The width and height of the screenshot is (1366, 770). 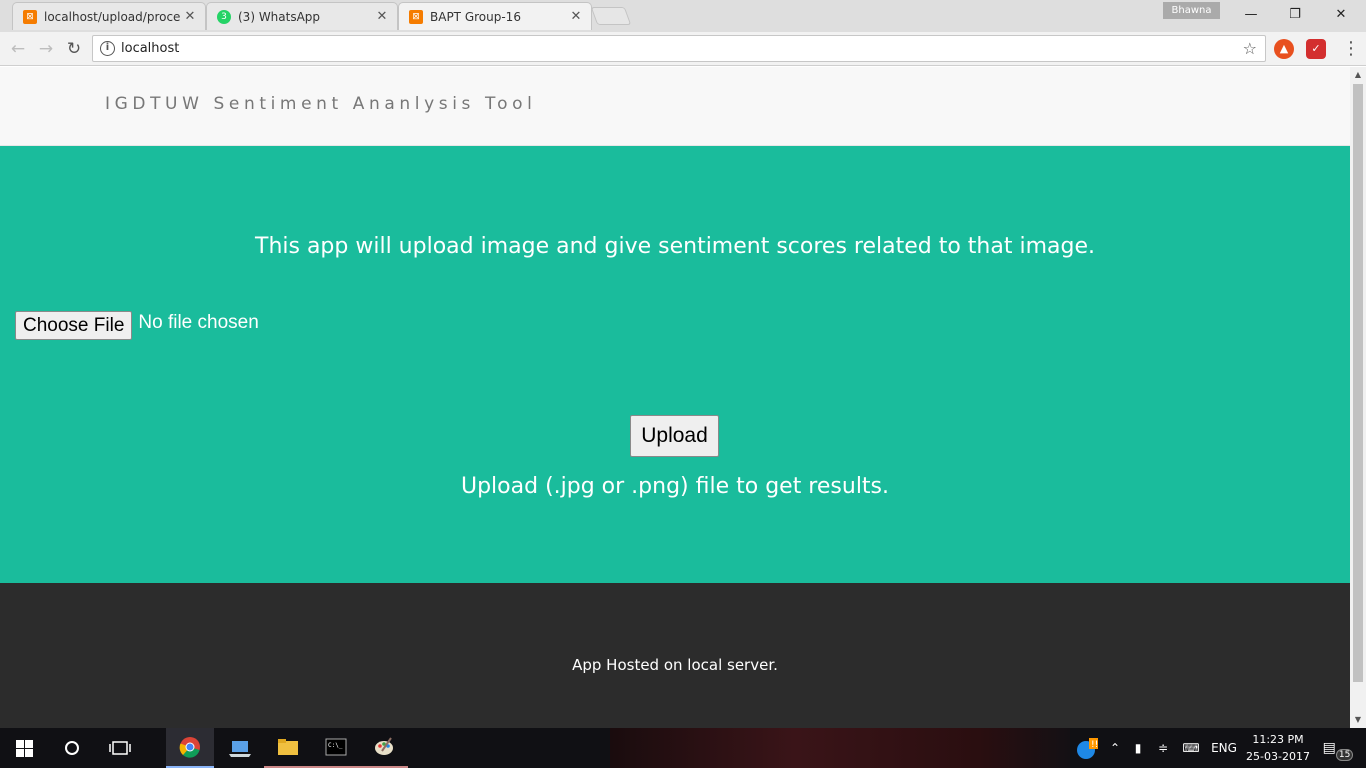 What do you see at coordinates (1191, 10) in the screenshot?
I see `profile-button: Bhawna` at bounding box center [1191, 10].